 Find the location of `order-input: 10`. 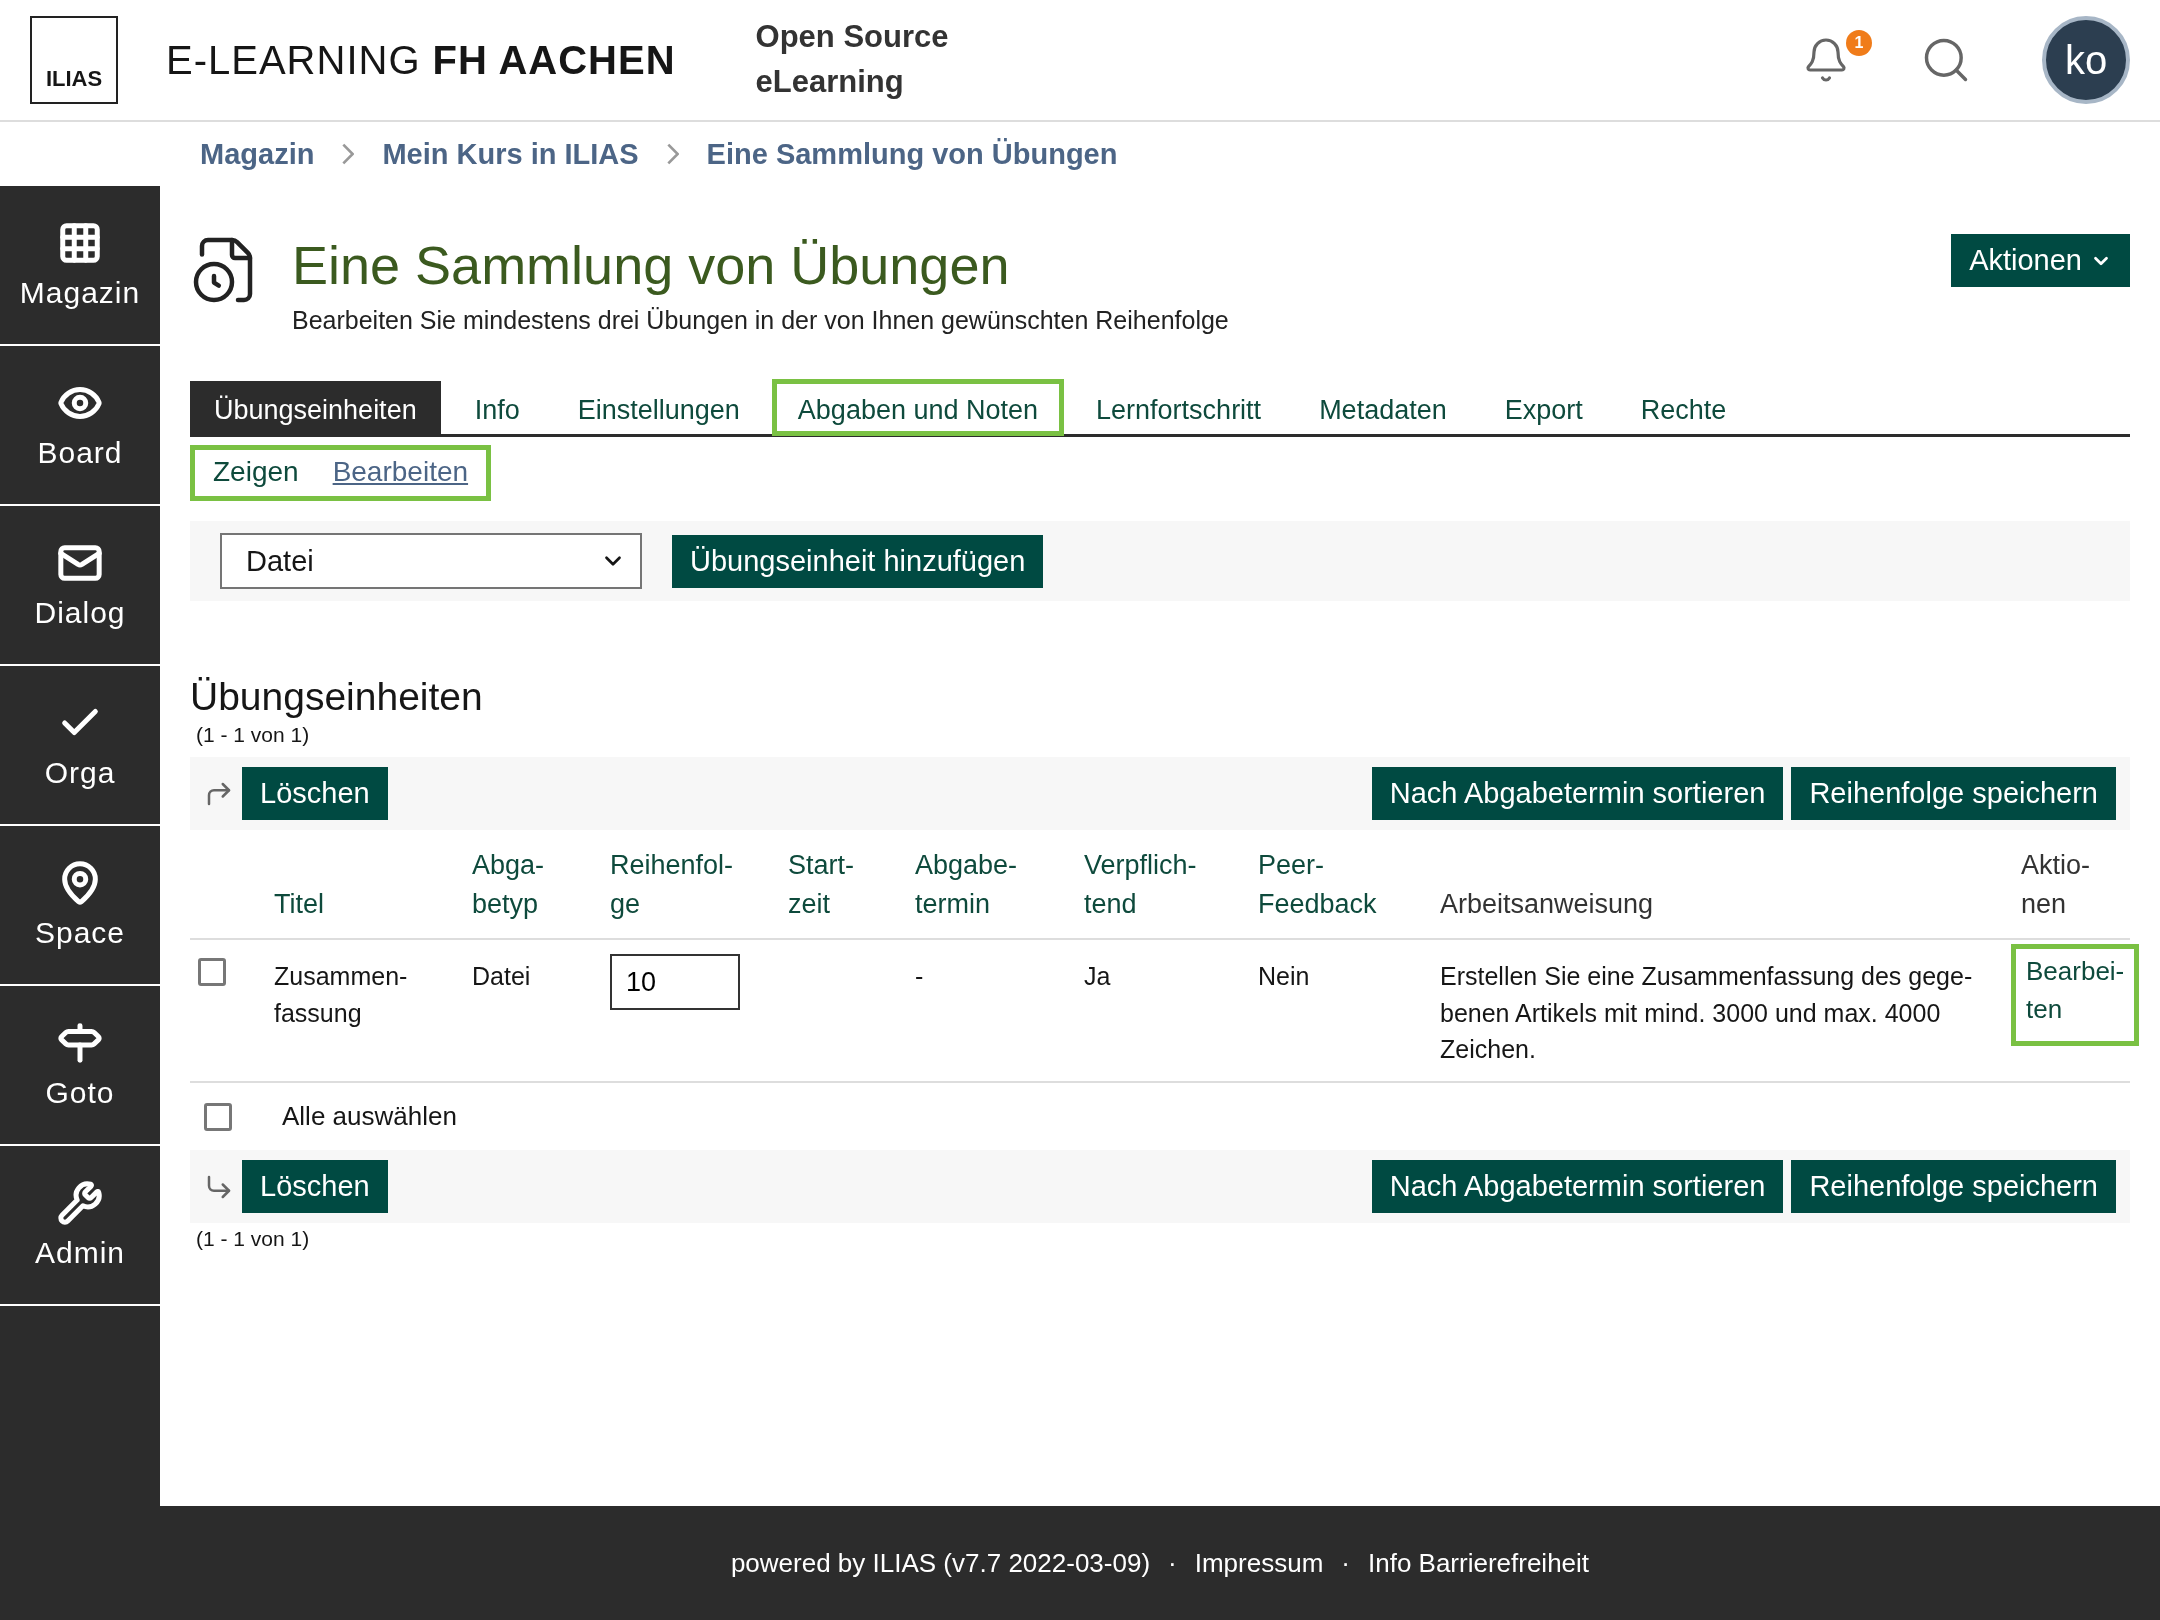

order-input: 10 is located at coordinates (675, 982).